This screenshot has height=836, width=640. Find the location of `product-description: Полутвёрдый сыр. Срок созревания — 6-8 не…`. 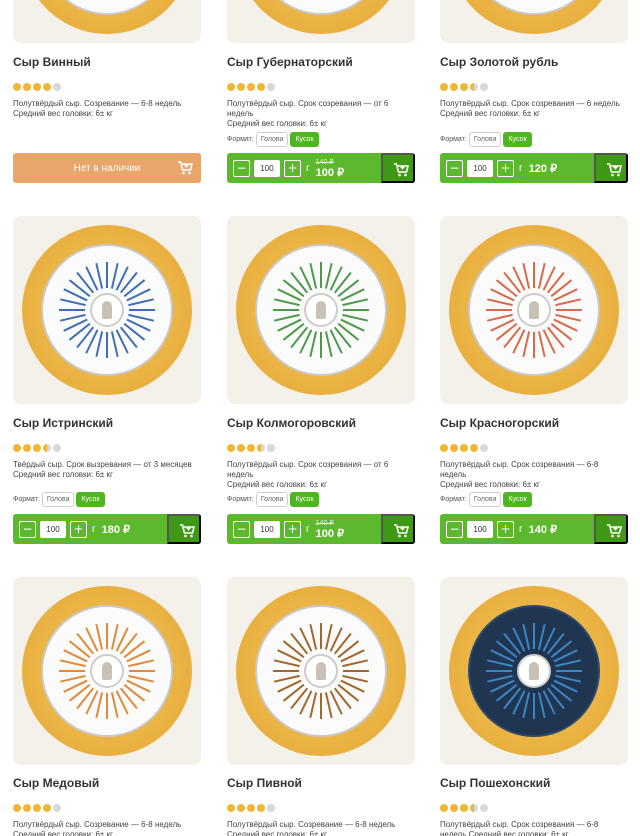

product-description: Полутвёрдый сыр. Срок созревания — 6-8 не… is located at coordinates (534, 828).